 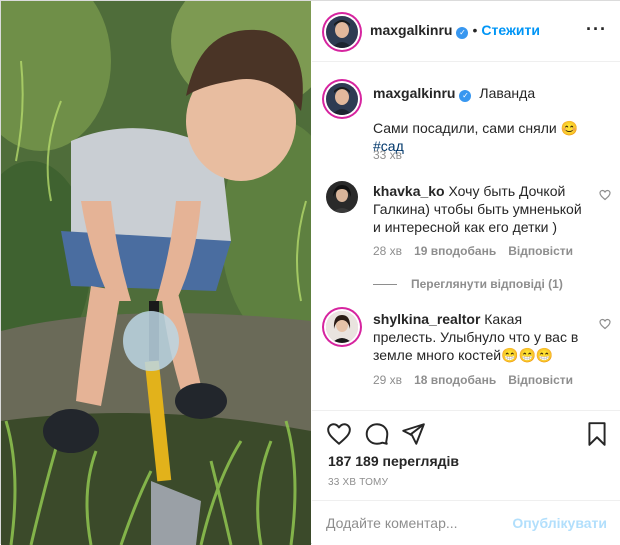 I want to click on author-avatar, so click(x=342, y=32).